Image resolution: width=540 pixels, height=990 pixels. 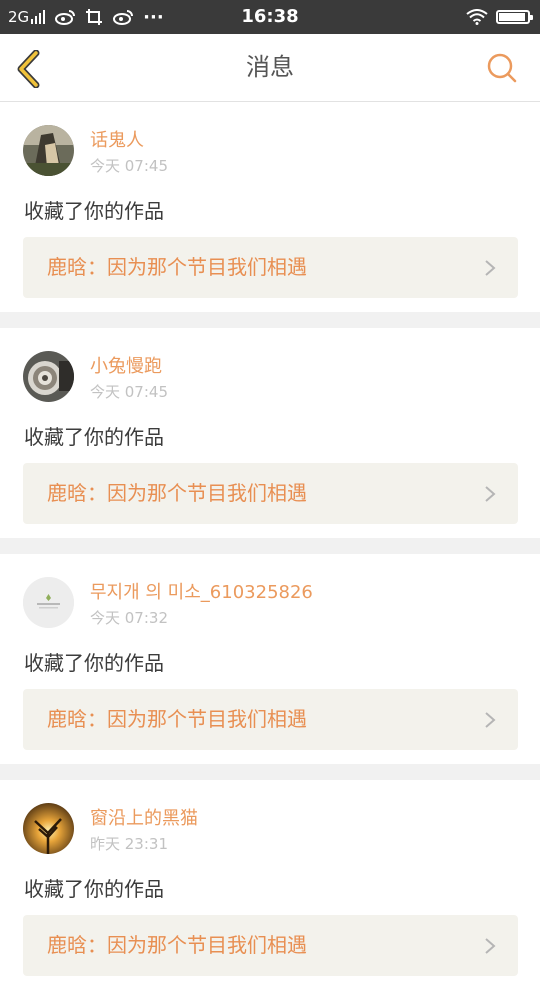 What do you see at coordinates (129, 618) in the screenshot?
I see `timestamp: 今天 07:32` at bounding box center [129, 618].